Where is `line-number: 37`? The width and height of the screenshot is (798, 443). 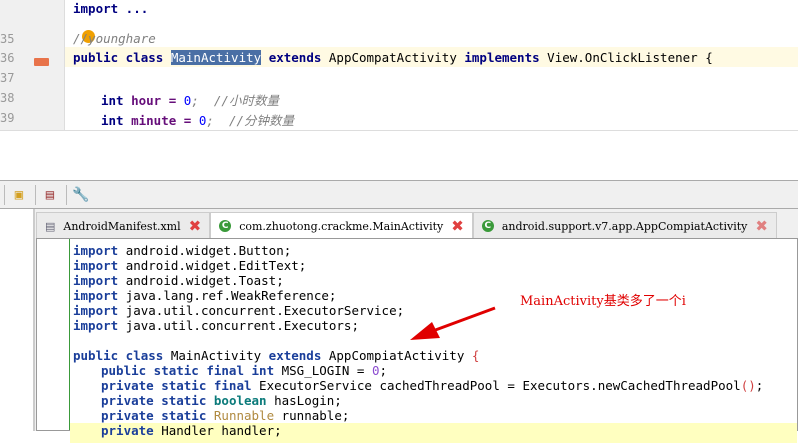
line-number: 37 is located at coordinates (7, 78).